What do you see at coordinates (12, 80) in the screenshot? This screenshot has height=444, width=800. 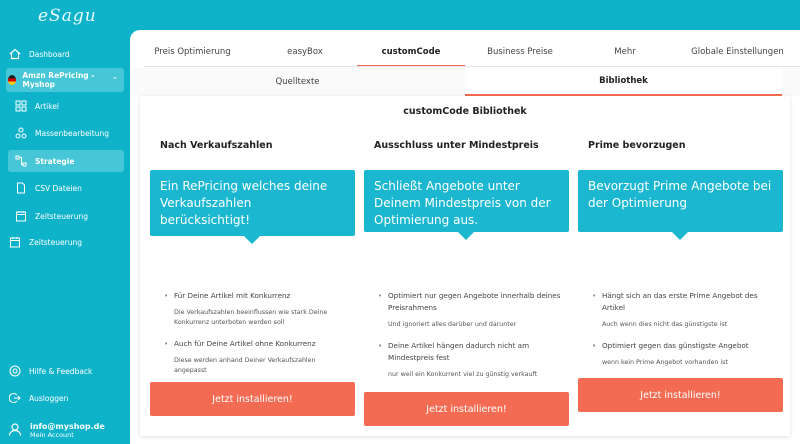 I see `flag-icon` at bounding box center [12, 80].